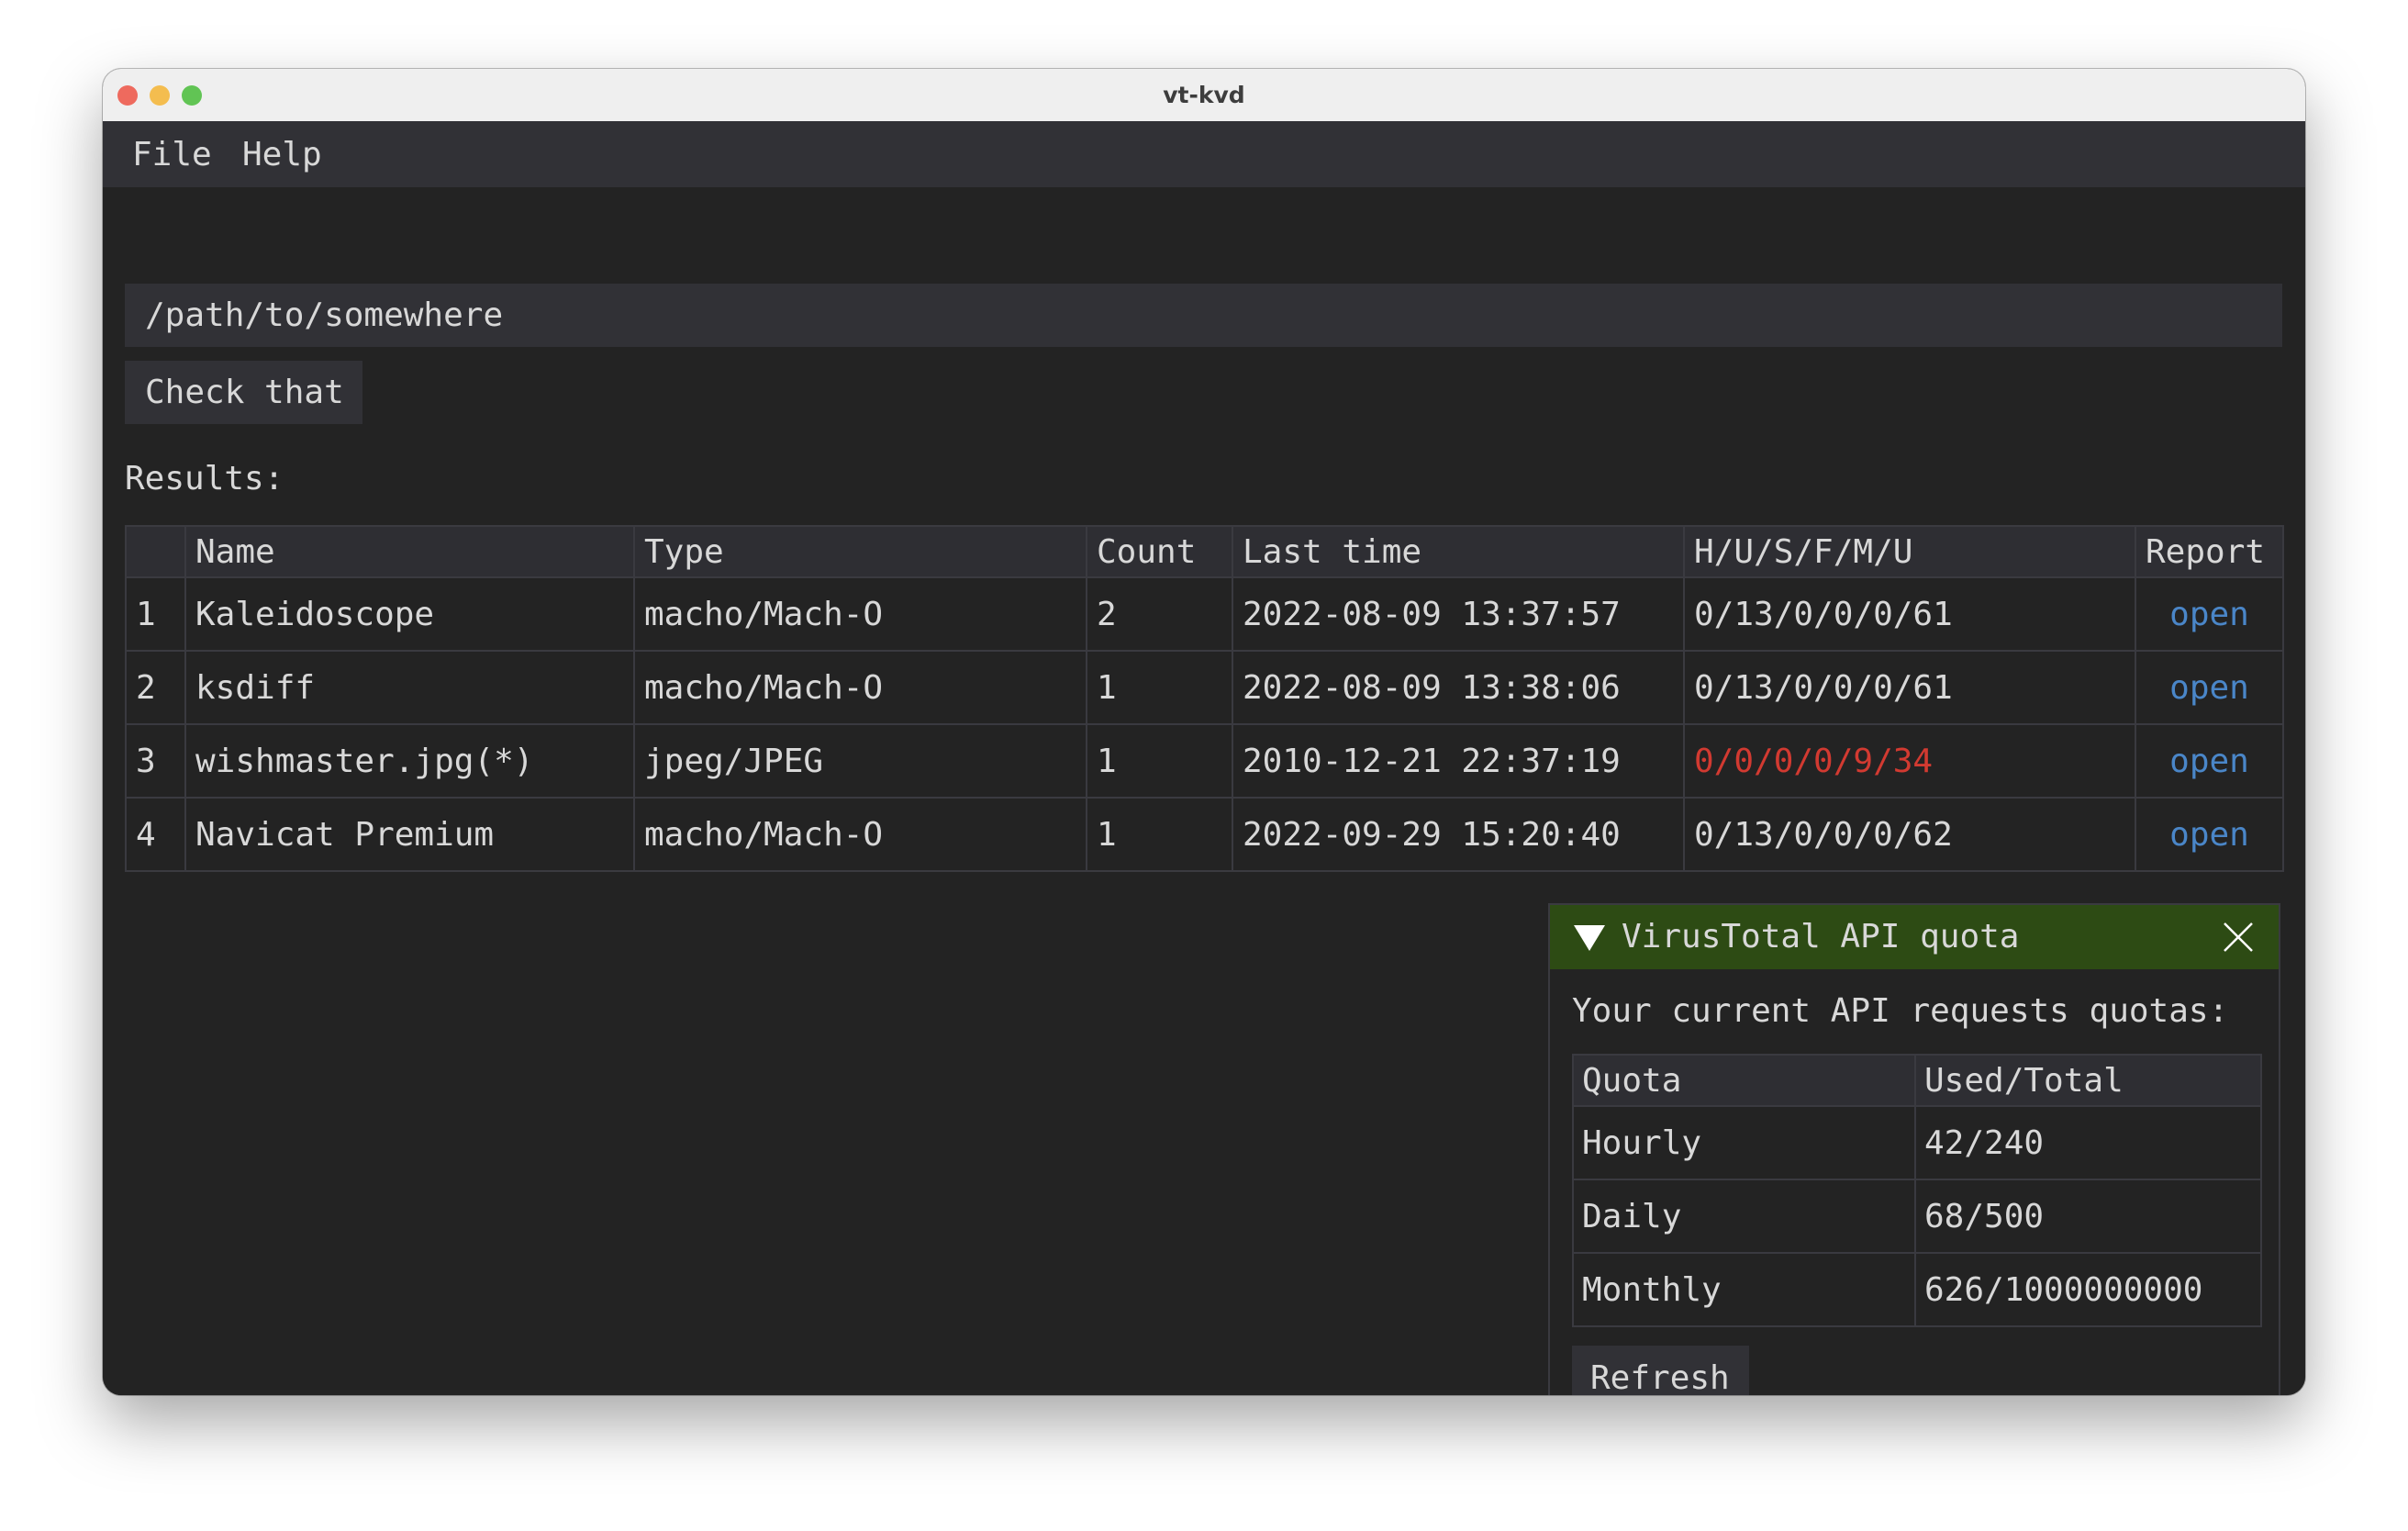 The height and width of the screenshot is (1531, 2408). What do you see at coordinates (409, 834) in the screenshot?
I see `file-name: Navicat Premium` at bounding box center [409, 834].